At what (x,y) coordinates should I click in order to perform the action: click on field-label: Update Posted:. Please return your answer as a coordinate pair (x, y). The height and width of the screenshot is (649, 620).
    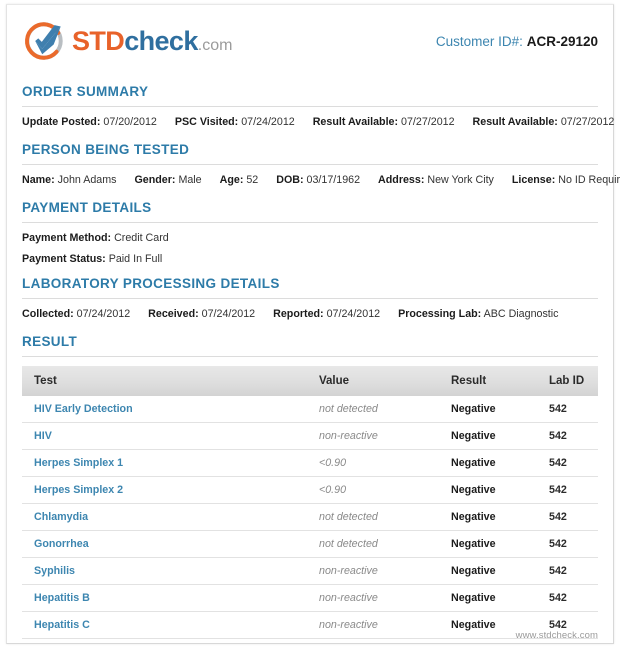
    Looking at the image, I should click on (61, 122).